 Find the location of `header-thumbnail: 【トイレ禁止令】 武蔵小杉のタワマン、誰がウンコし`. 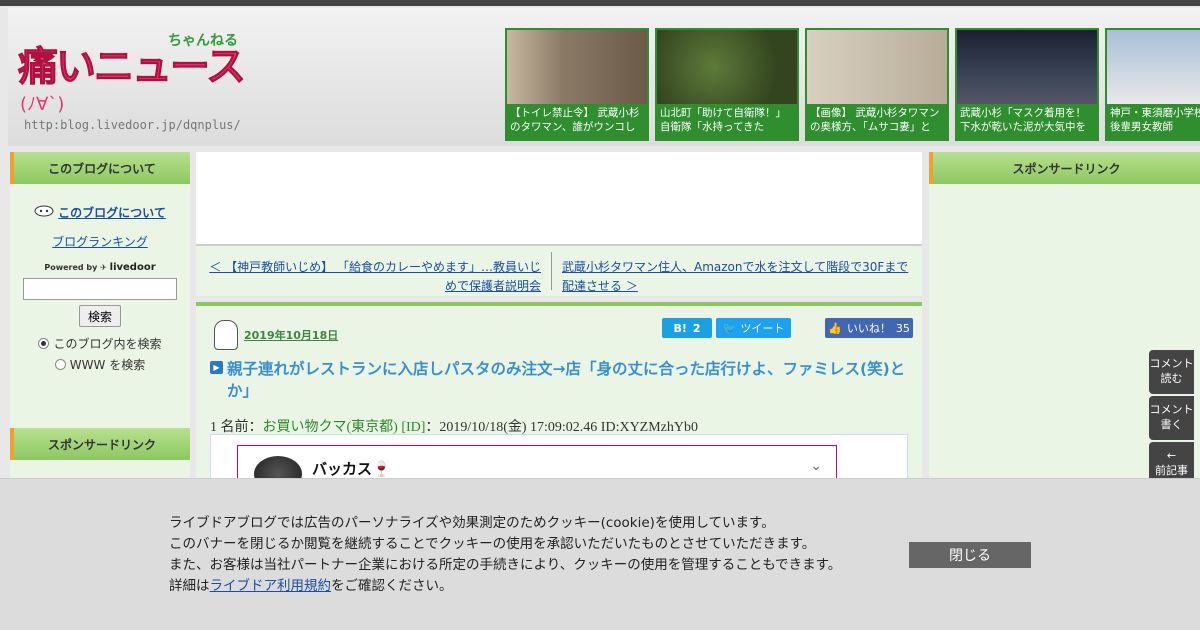

header-thumbnail: 【トイレ禁止令】 武蔵小杉のタワマン、誰がウンコし is located at coordinates (577, 84).